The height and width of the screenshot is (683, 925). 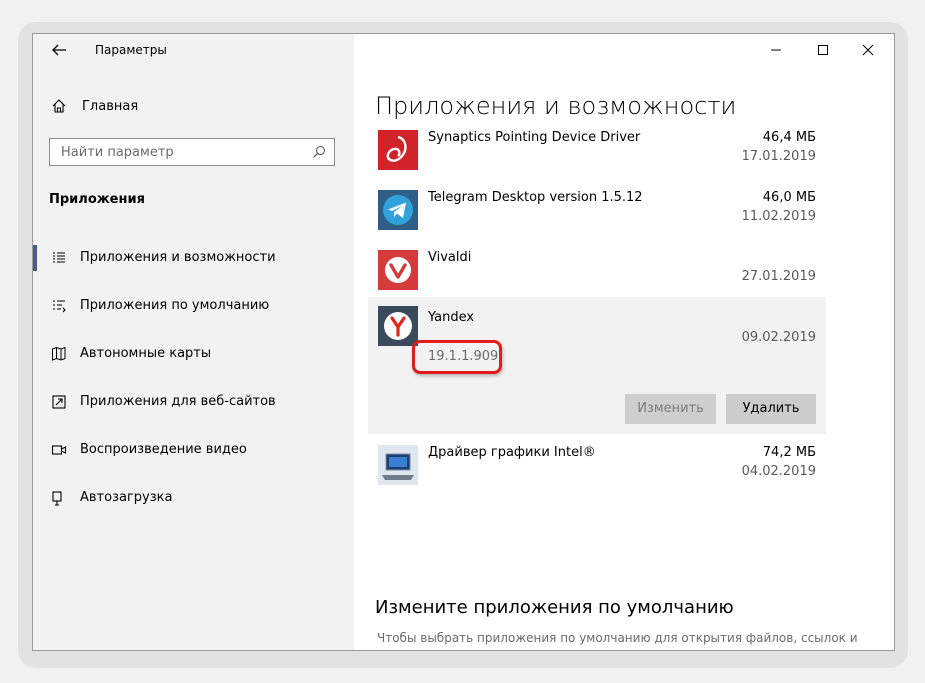 What do you see at coordinates (556, 106) in the screenshot?
I see `page-title: Приложения и возможности` at bounding box center [556, 106].